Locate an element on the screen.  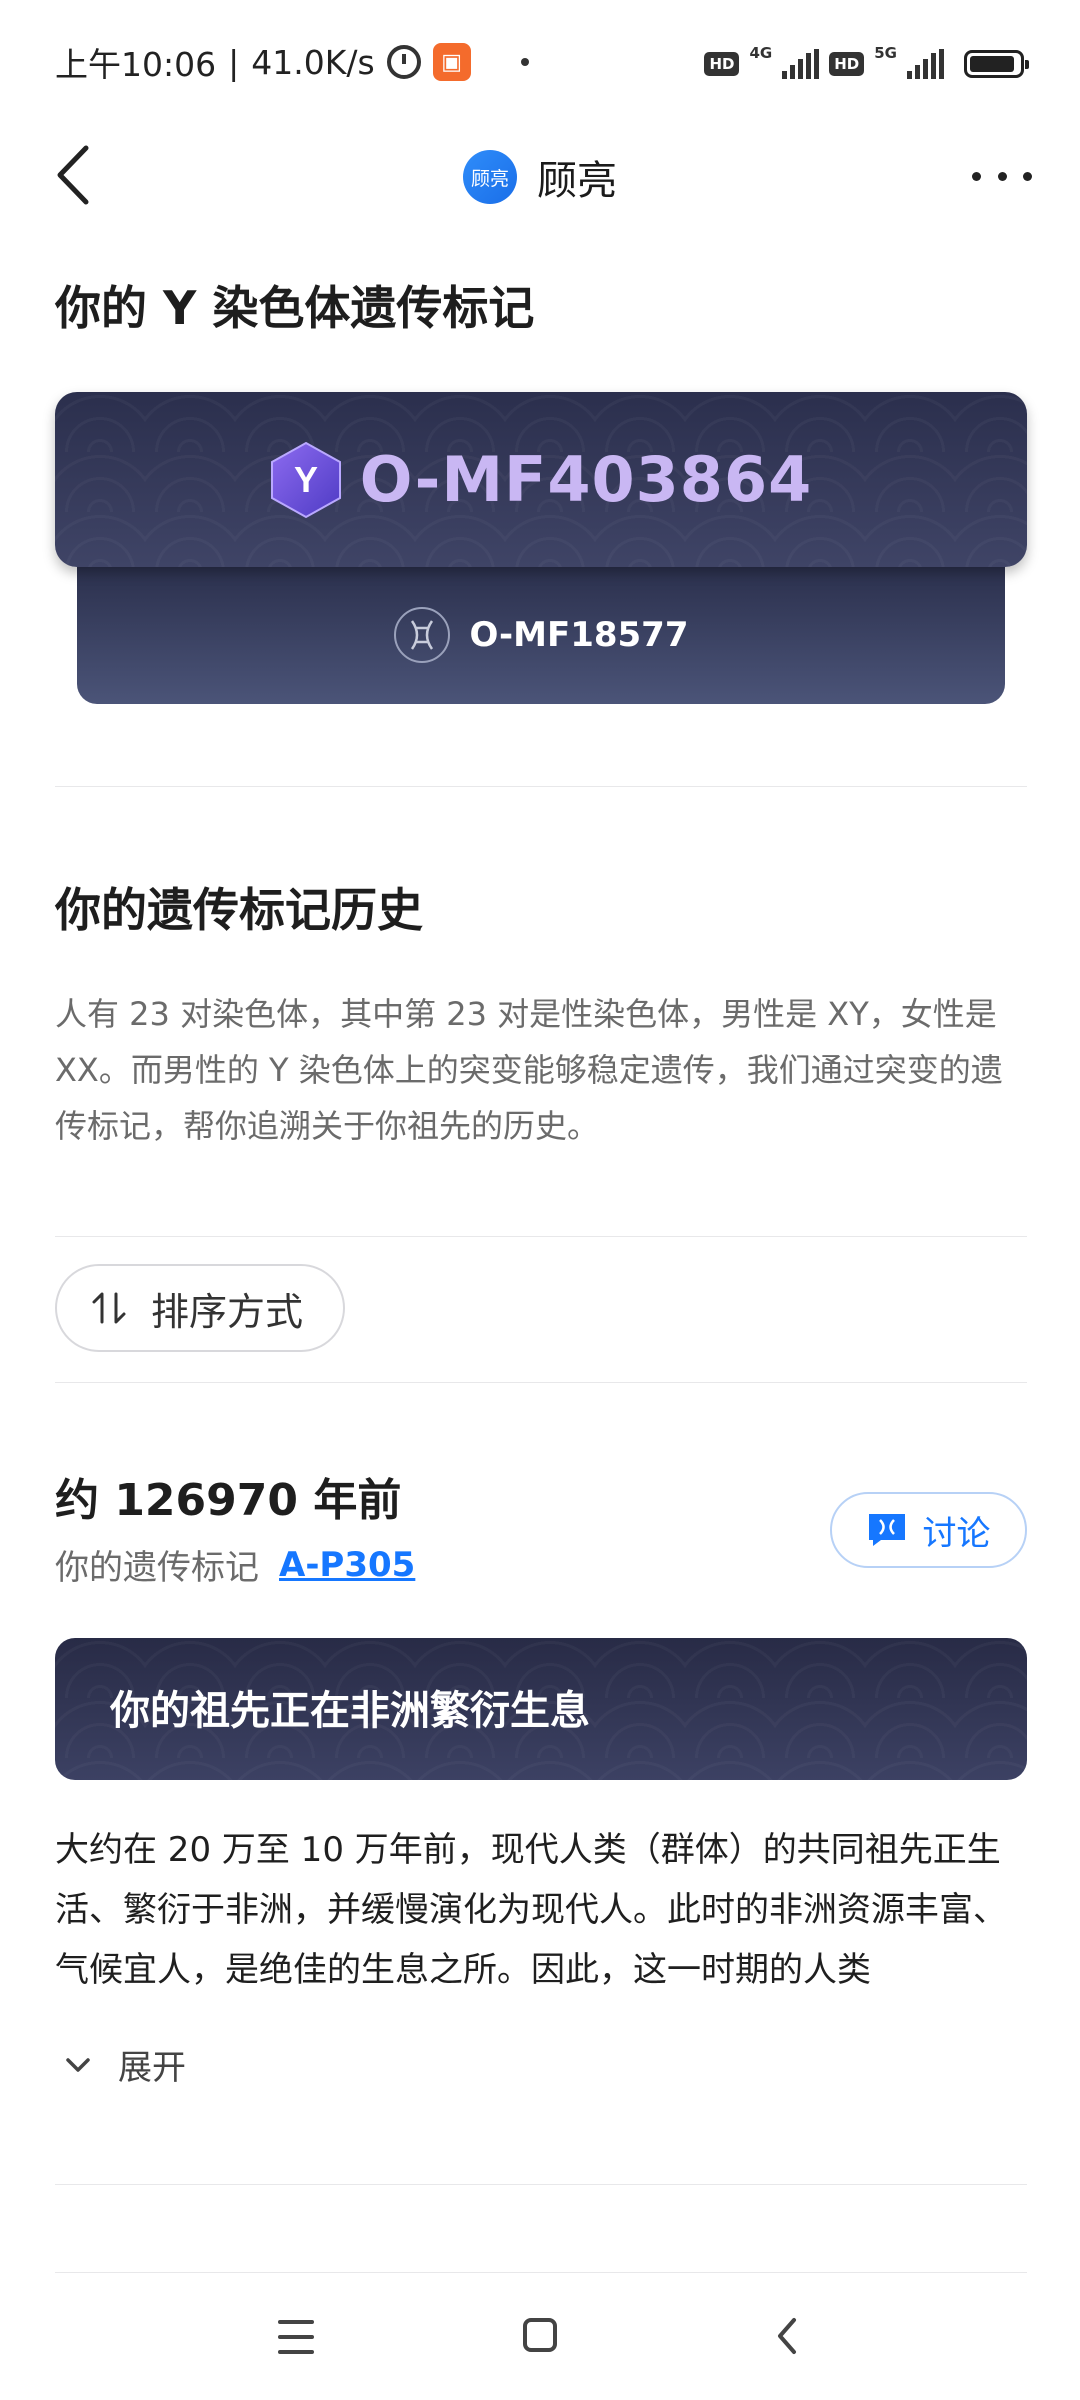
haplogroup-icon is located at coordinates (421, 635).